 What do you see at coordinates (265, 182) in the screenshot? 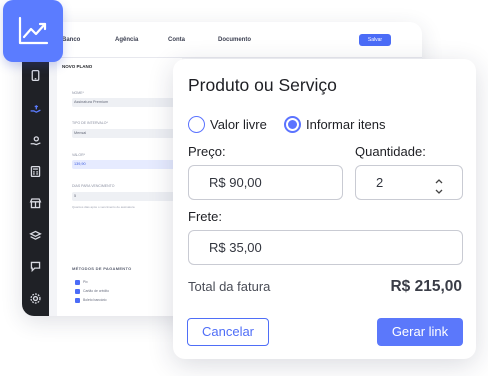
I see `price-input: R$ 90,00` at bounding box center [265, 182].